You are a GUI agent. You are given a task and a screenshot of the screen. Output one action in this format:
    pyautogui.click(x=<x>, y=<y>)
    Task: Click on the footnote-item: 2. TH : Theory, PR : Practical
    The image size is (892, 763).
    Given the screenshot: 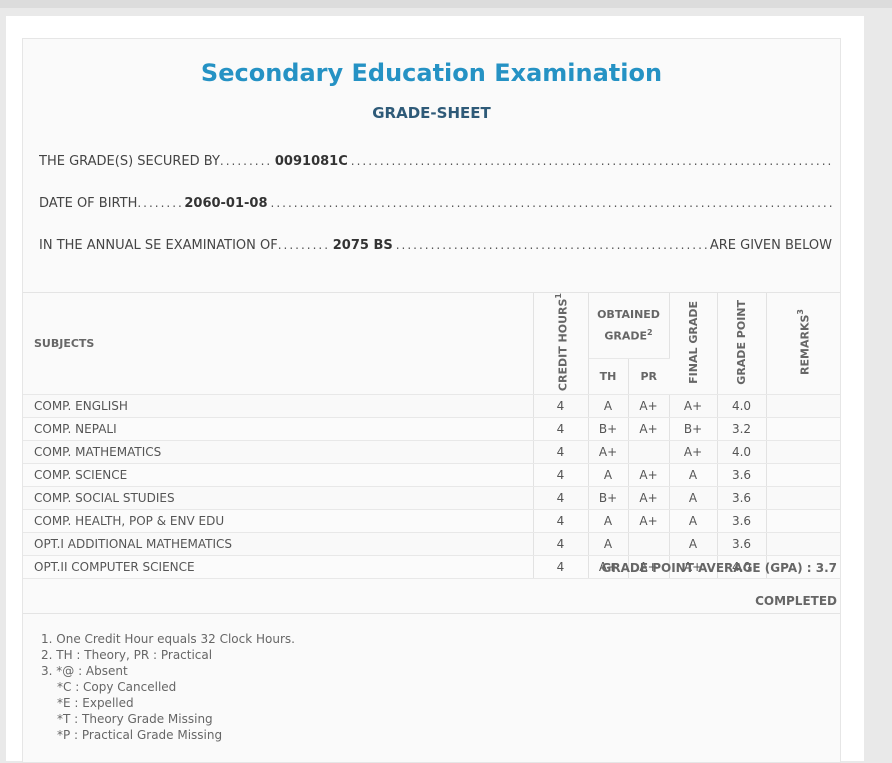 What is the action you would take?
    pyautogui.click(x=127, y=655)
    